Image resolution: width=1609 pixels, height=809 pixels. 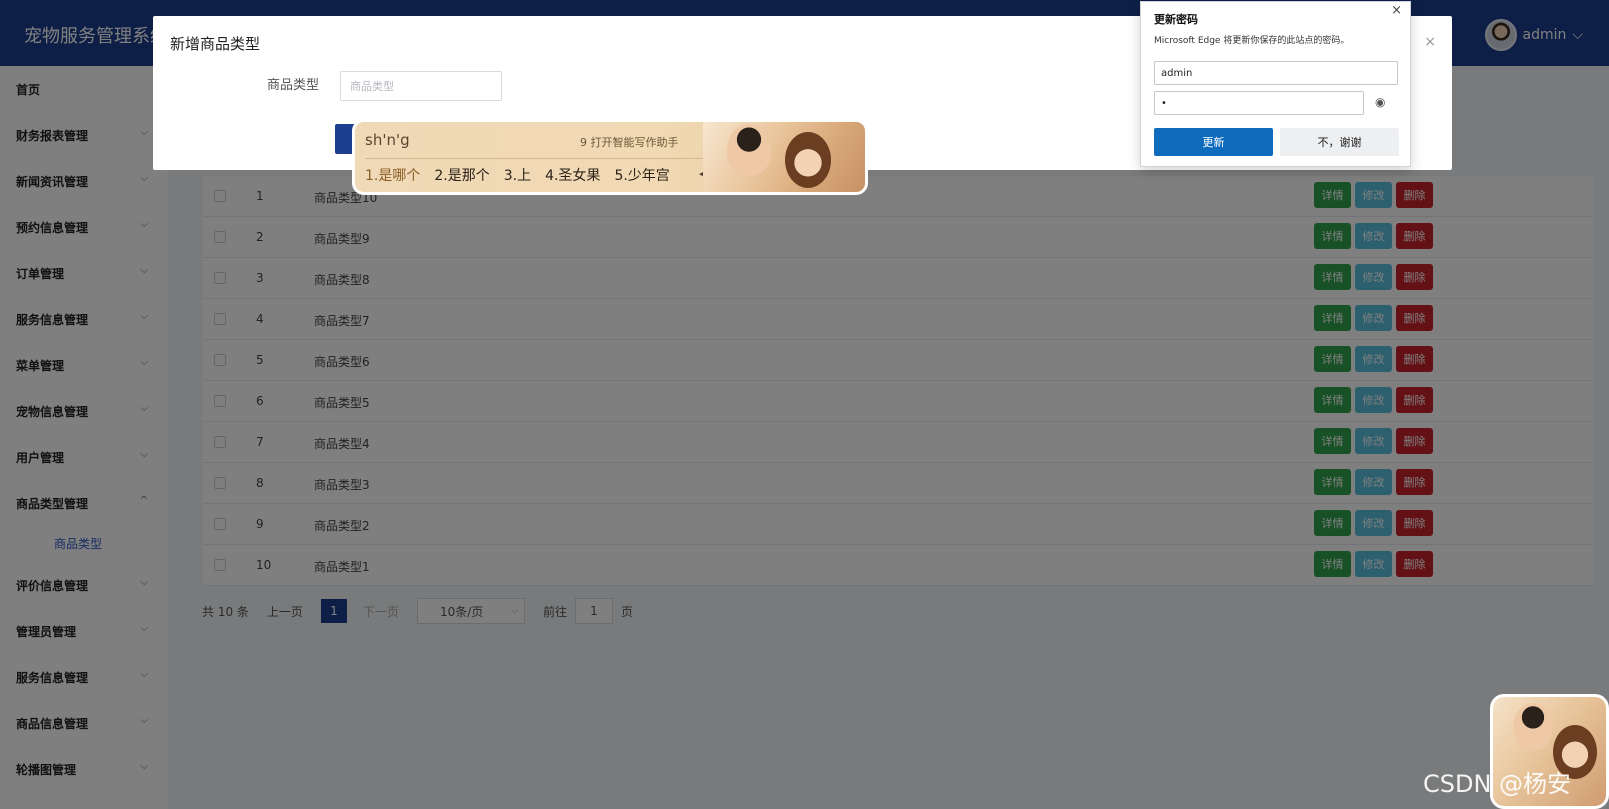 I want to click on watermark: CSDN @杨安, so click(x=1497, y=784).